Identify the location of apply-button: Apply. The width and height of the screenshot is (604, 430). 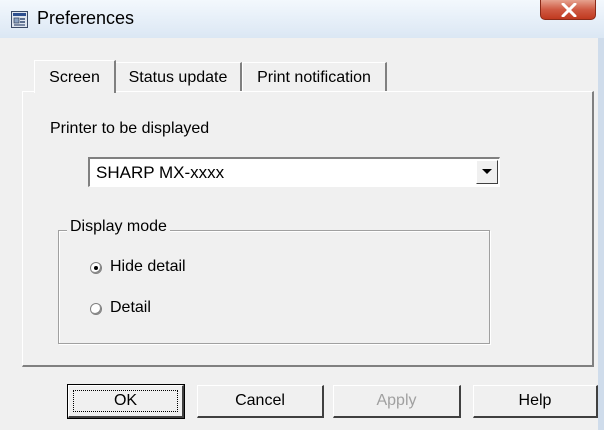
(397, 401).